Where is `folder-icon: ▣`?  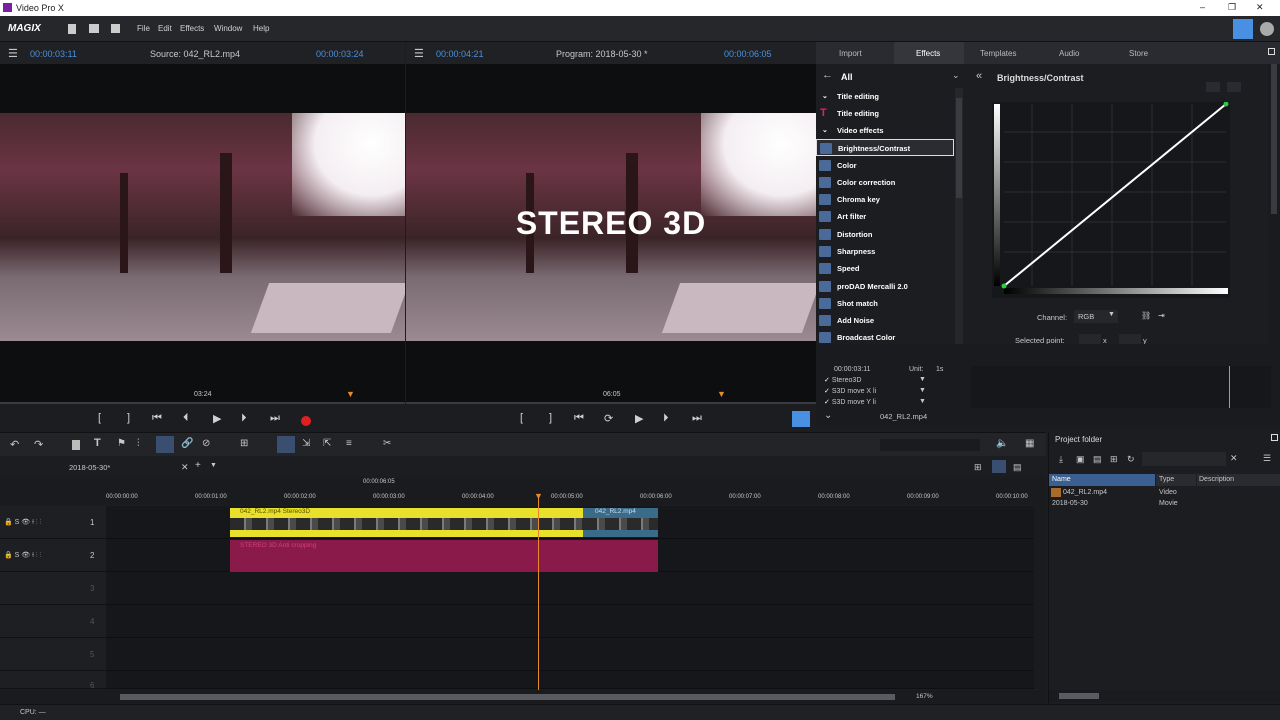
folder-icon: ▣ is located at coordinates (1080, 459).